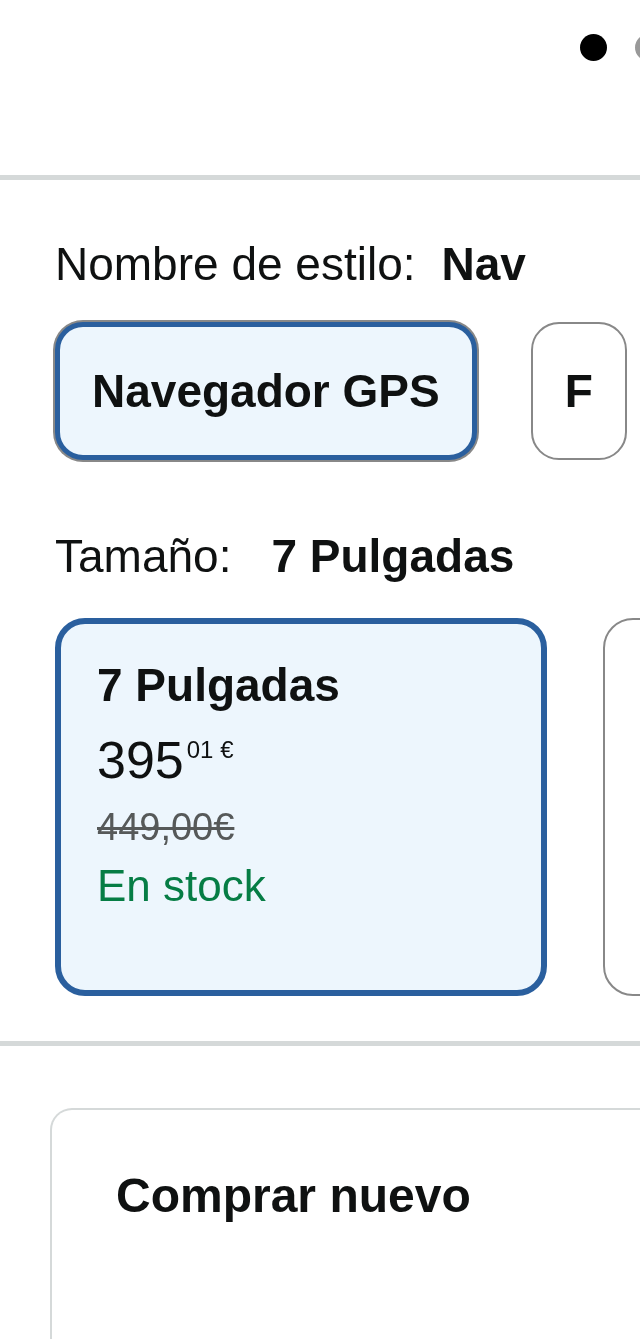 This screenshot has height=1339, width=640. What do you see at coordinates (266, 391) in the screenshot?
I see `style-option-button: Navegador GPS` at bounding box center [266, 391].